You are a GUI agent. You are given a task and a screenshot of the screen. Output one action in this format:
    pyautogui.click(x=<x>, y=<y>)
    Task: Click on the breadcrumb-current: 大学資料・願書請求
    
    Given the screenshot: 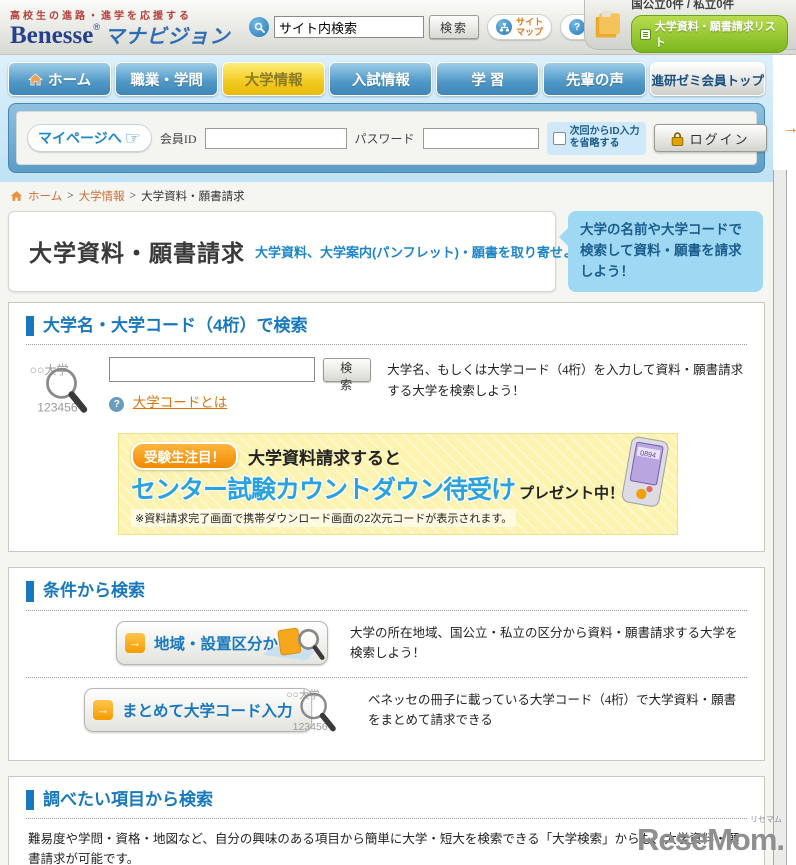 What is the action you would take?
    pyautogui.click(x=193, y=197)
    